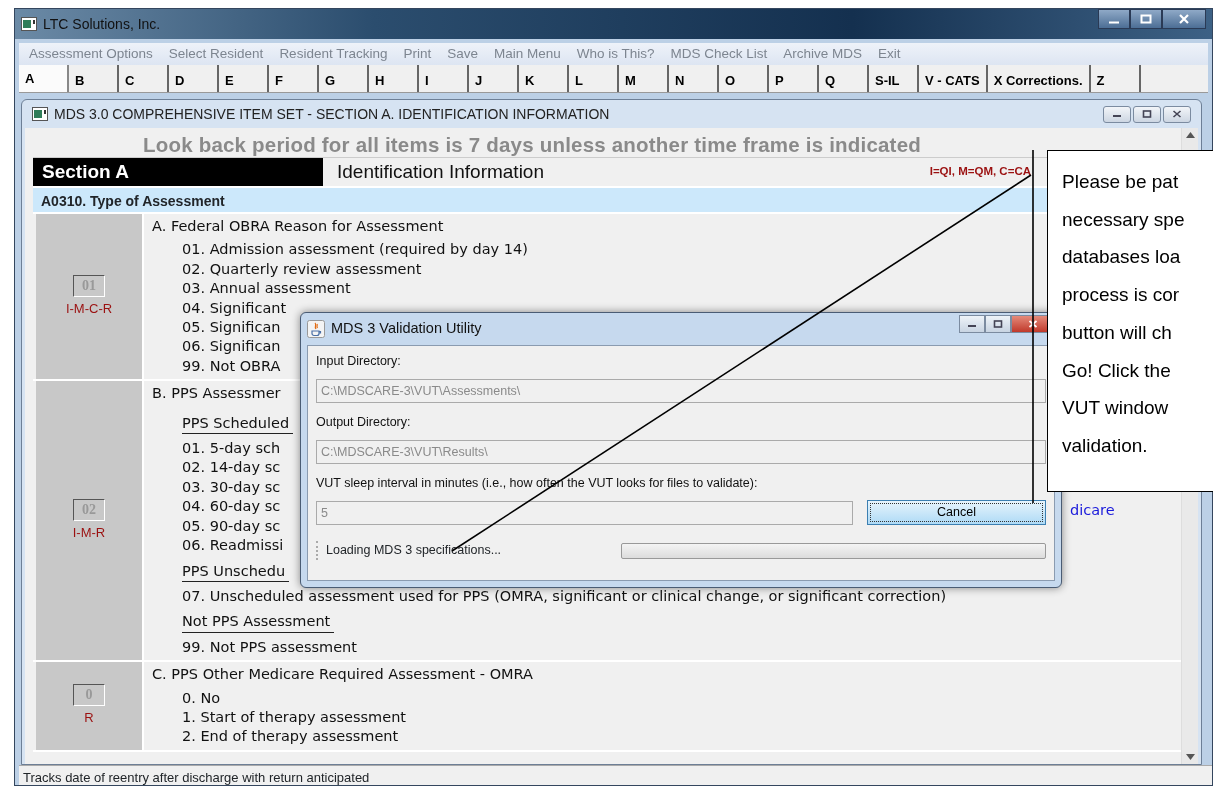  Describe the element at coordinates (44, 78) in the screenshot. I see `tab: A` at that location.